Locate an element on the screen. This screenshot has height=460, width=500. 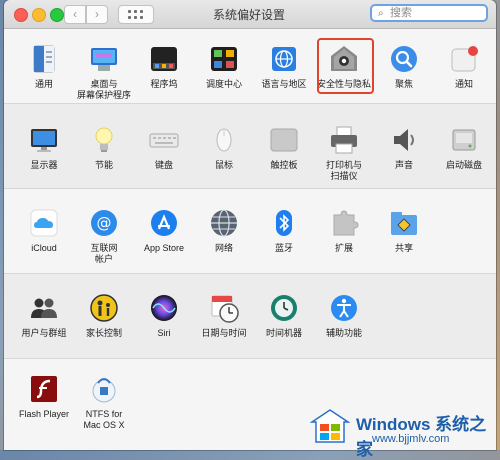
pane-label: App Store is located at coordinates (164, 248).